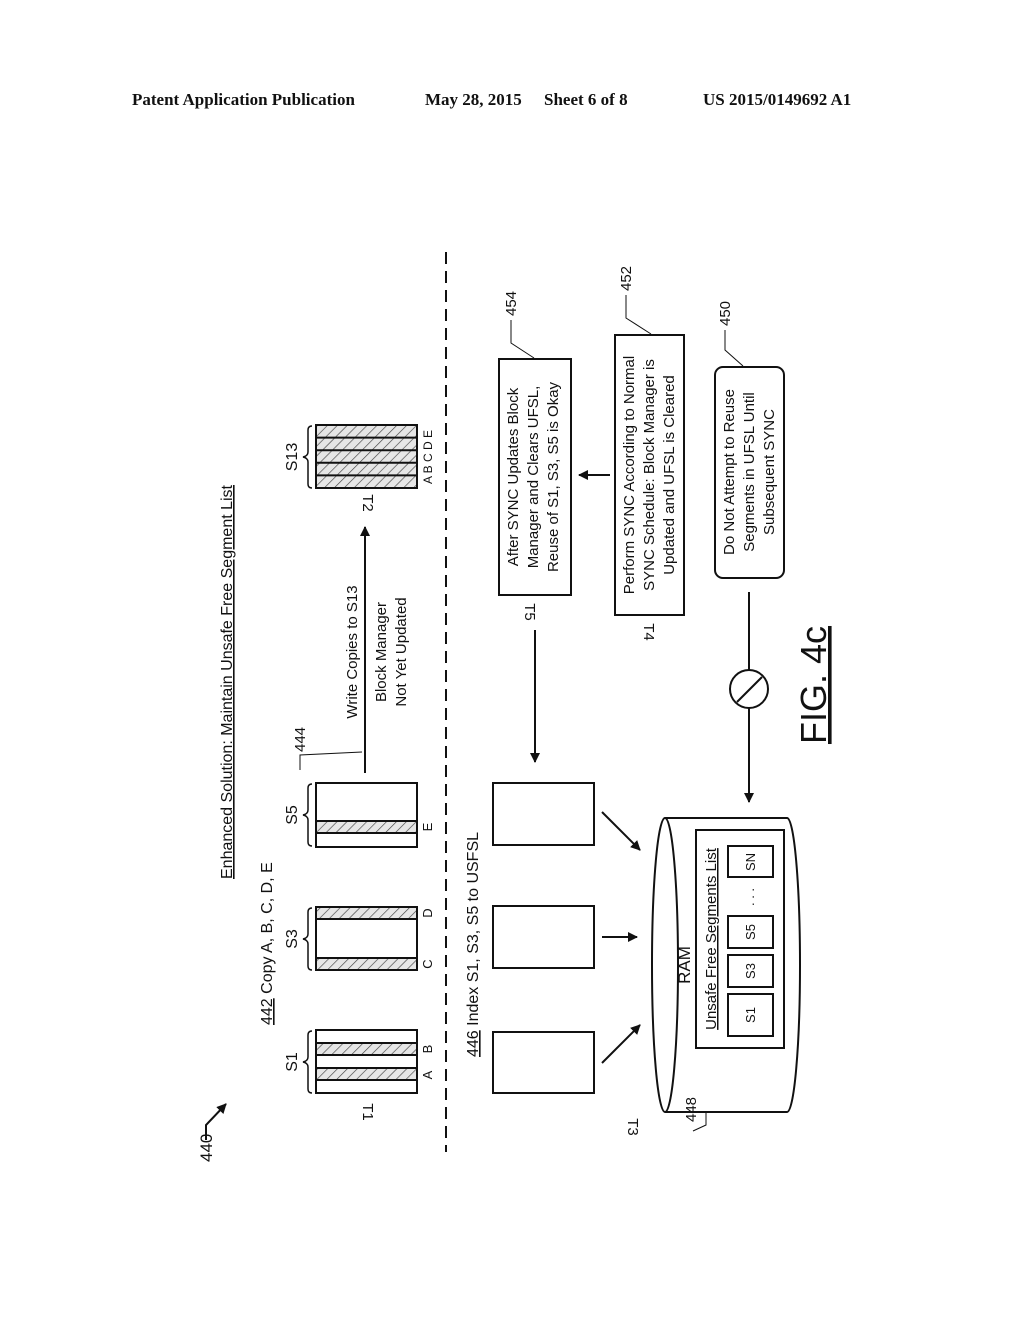 This screenshot has height=1320, width=1024. What do you see at coordinates (750, 1015) in the screenshot?
I see `svg-text: S1` at bounding box center [750, 1015].